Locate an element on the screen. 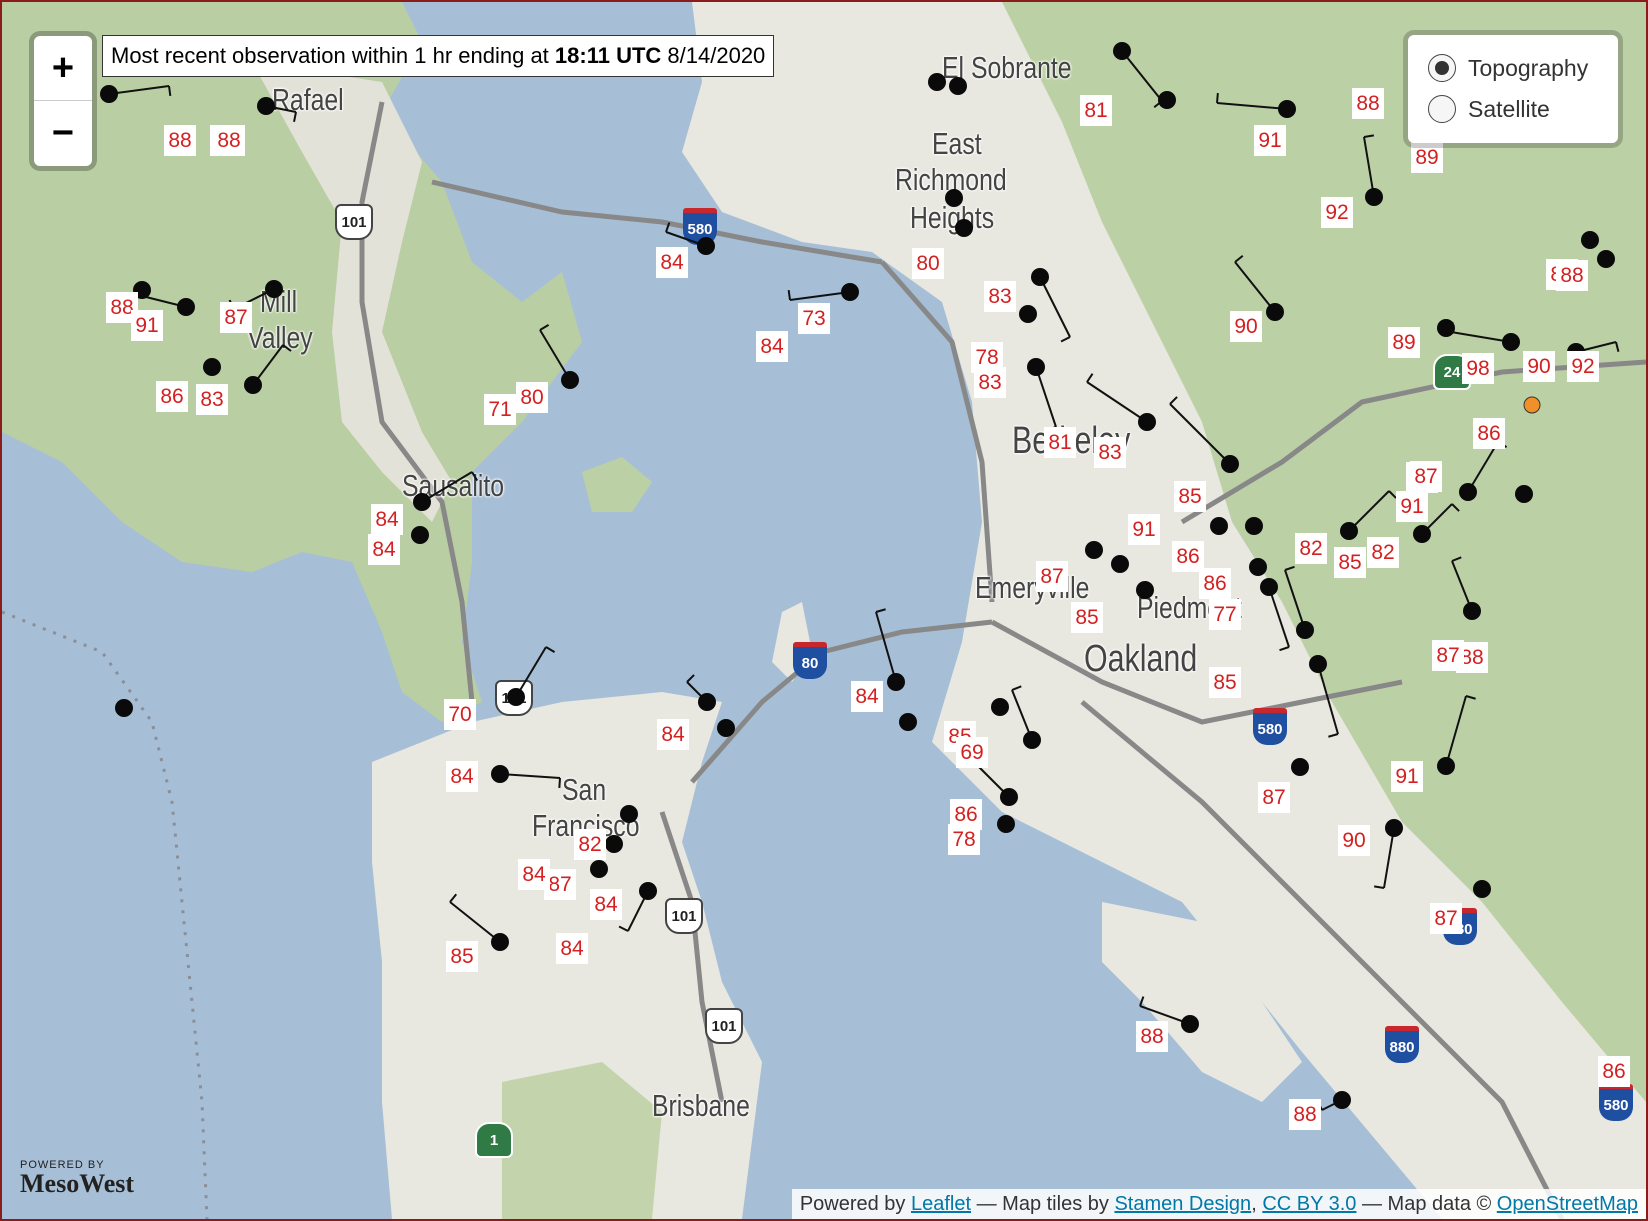 The width and height of the screenshot is (1648, 1221). cc-by-link: CC BY 3.0 is located at coordinates (1309, 1204).